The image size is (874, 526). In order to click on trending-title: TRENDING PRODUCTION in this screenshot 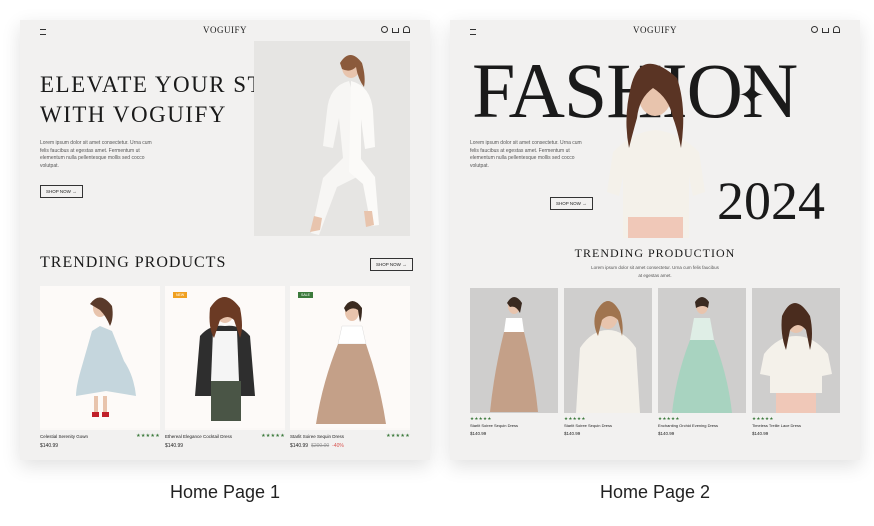, I will do `click(655, 253)`.